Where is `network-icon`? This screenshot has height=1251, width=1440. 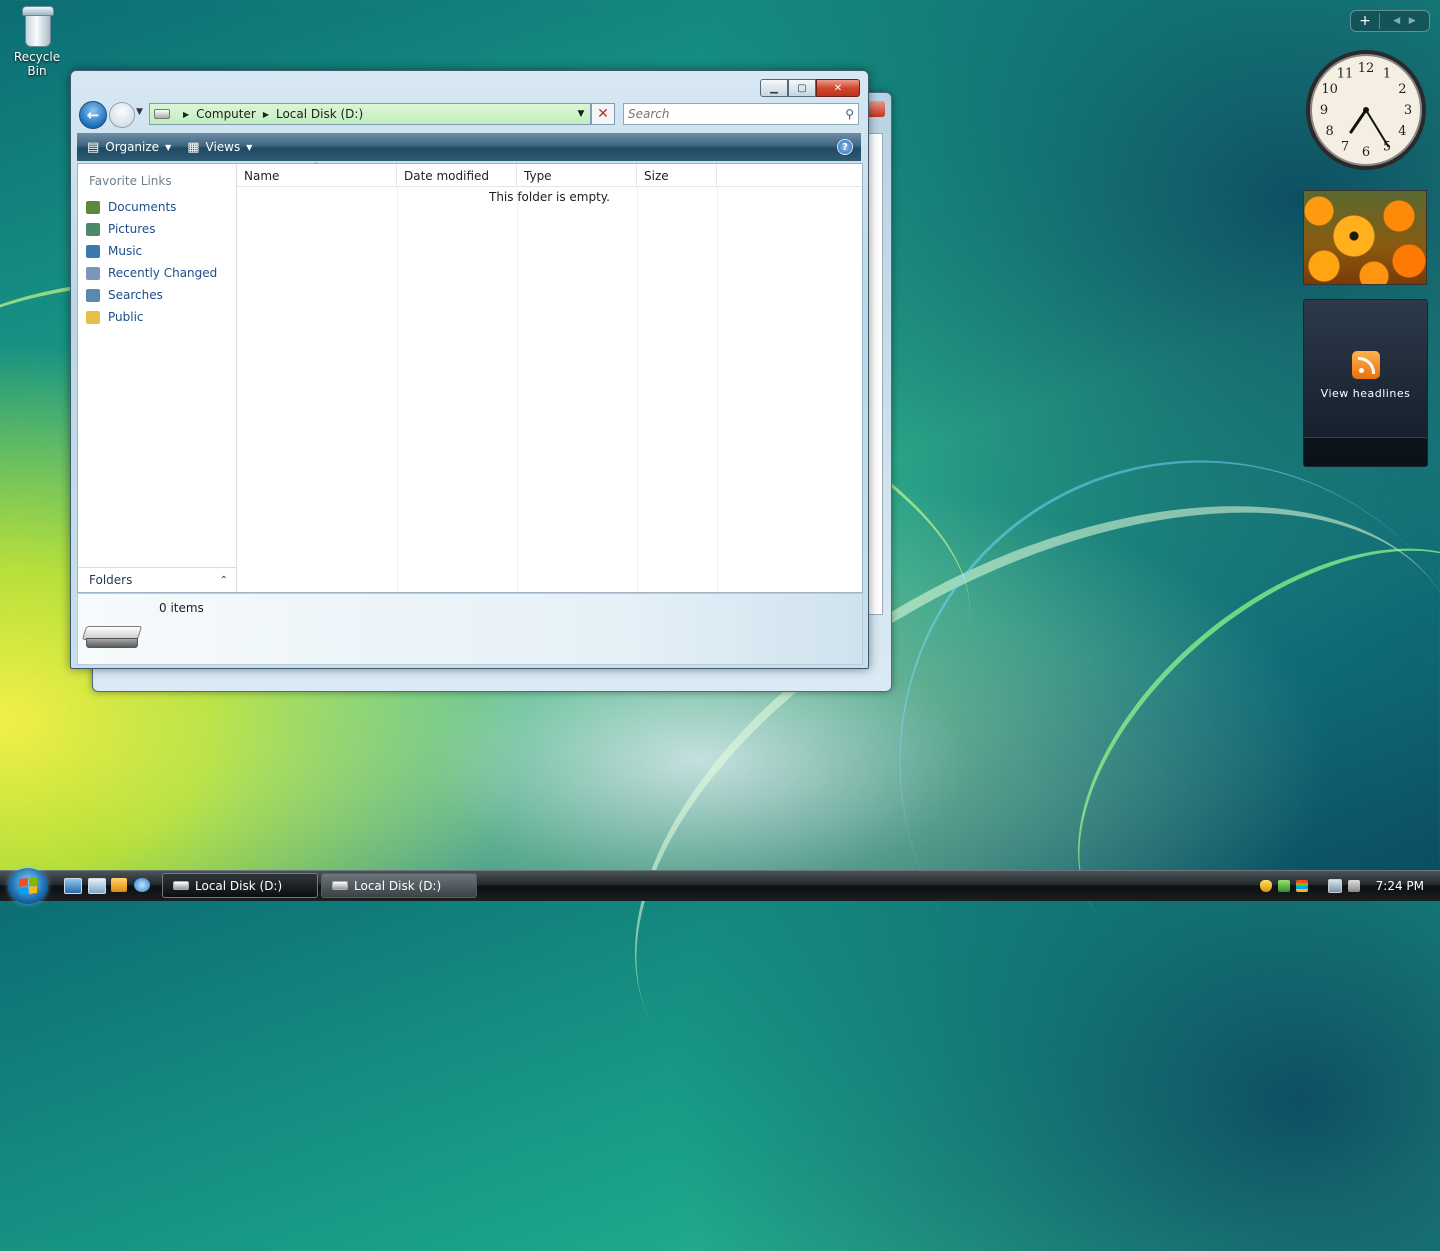 network-icon is located at coordinates (1334, 886).